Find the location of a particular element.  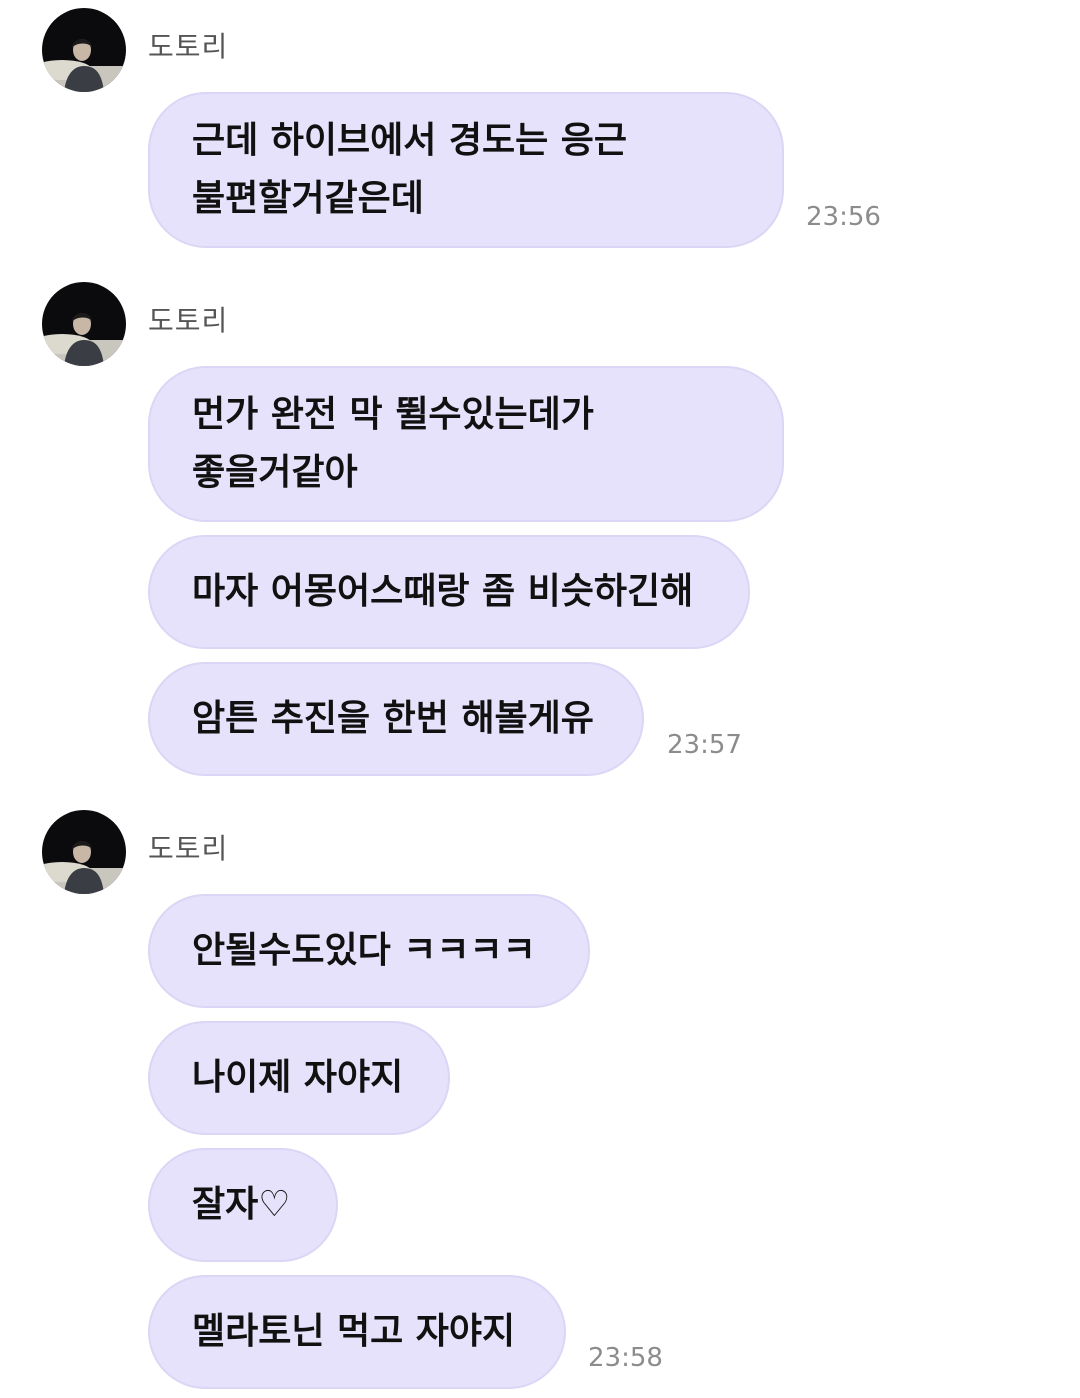

message-bubble: 잘자♡ is located at coordinates (243, 1205).